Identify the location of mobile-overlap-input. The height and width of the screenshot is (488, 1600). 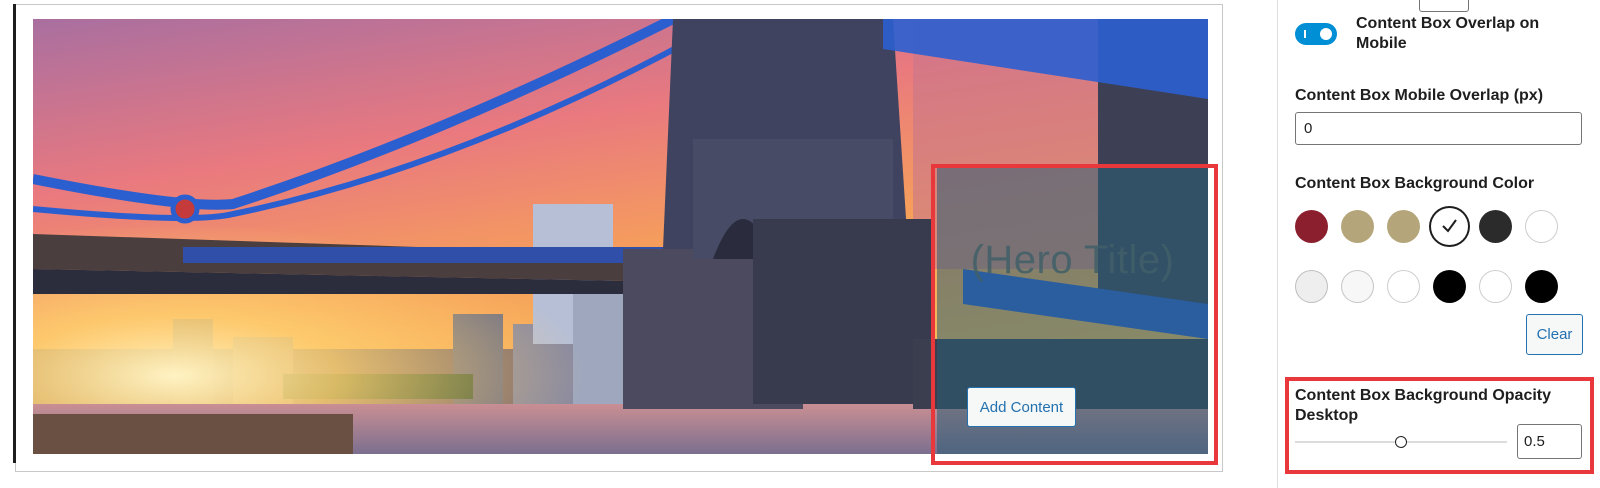
(1438, 128).